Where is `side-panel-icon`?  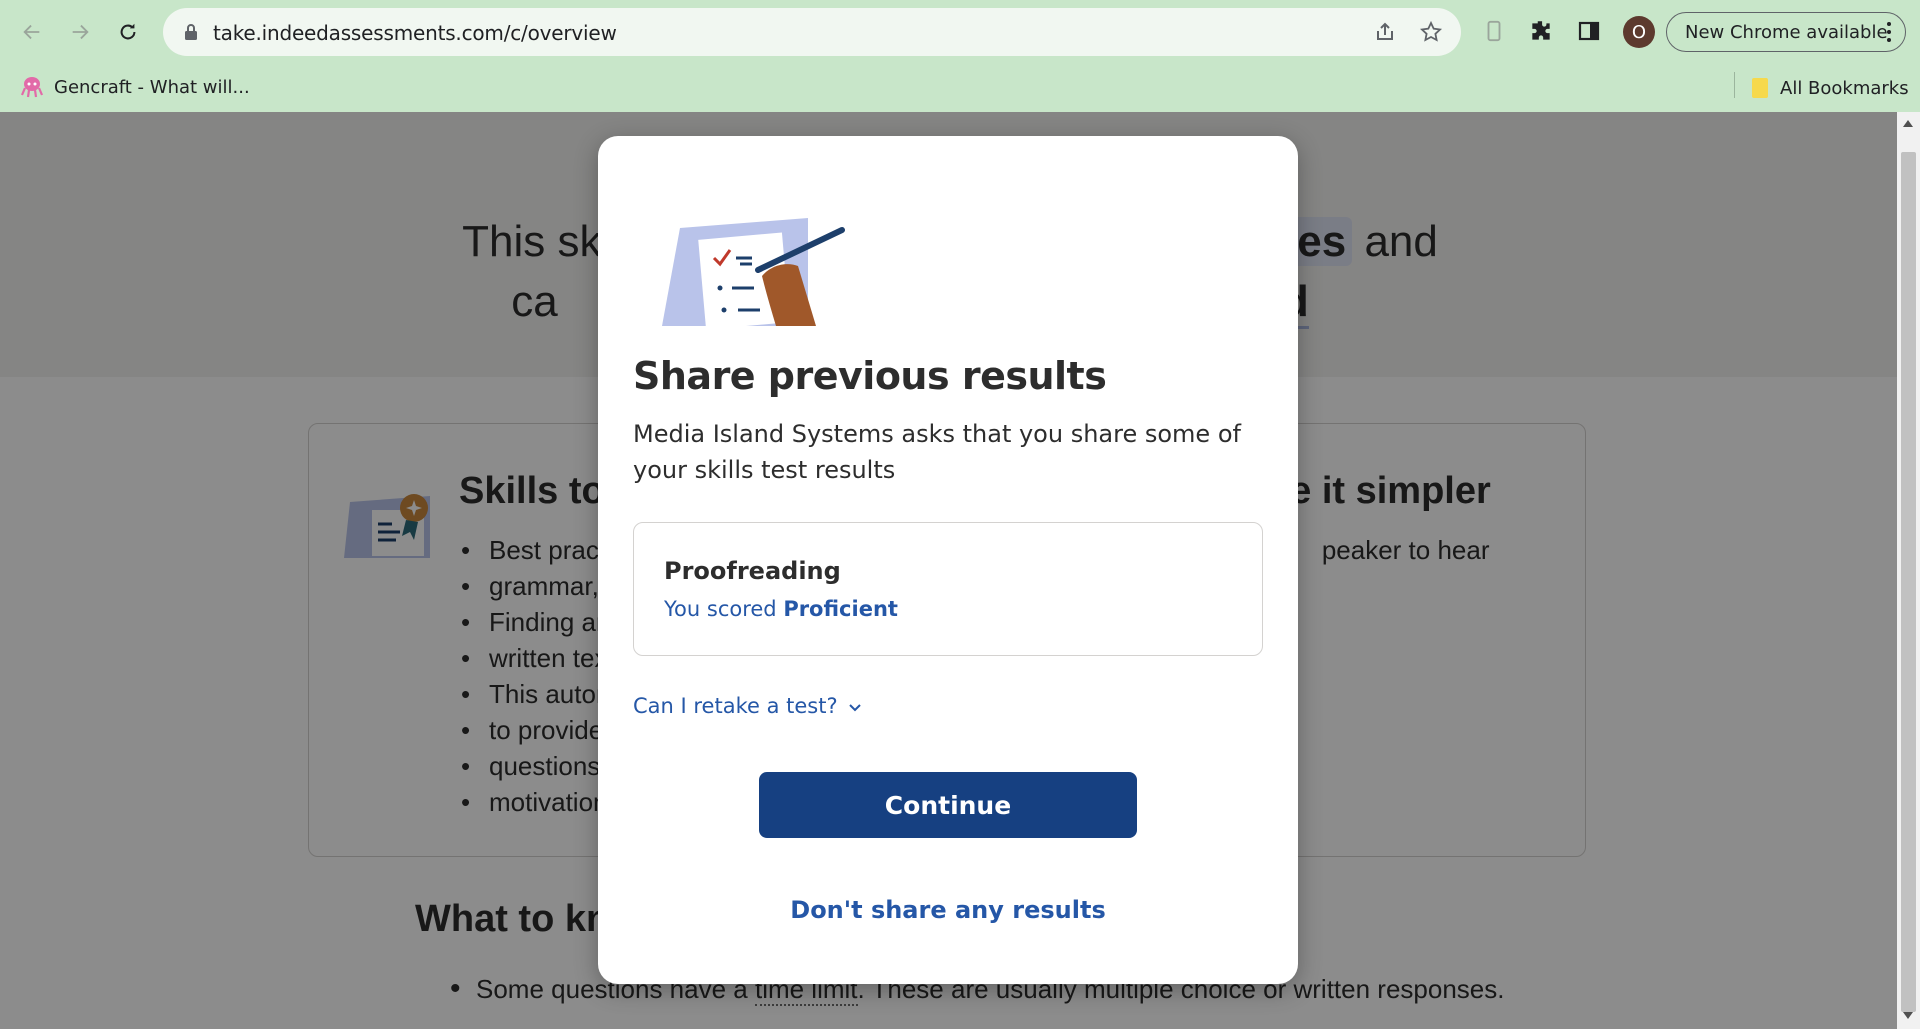
side-panel-icon is located at coordinates (1589, 31).